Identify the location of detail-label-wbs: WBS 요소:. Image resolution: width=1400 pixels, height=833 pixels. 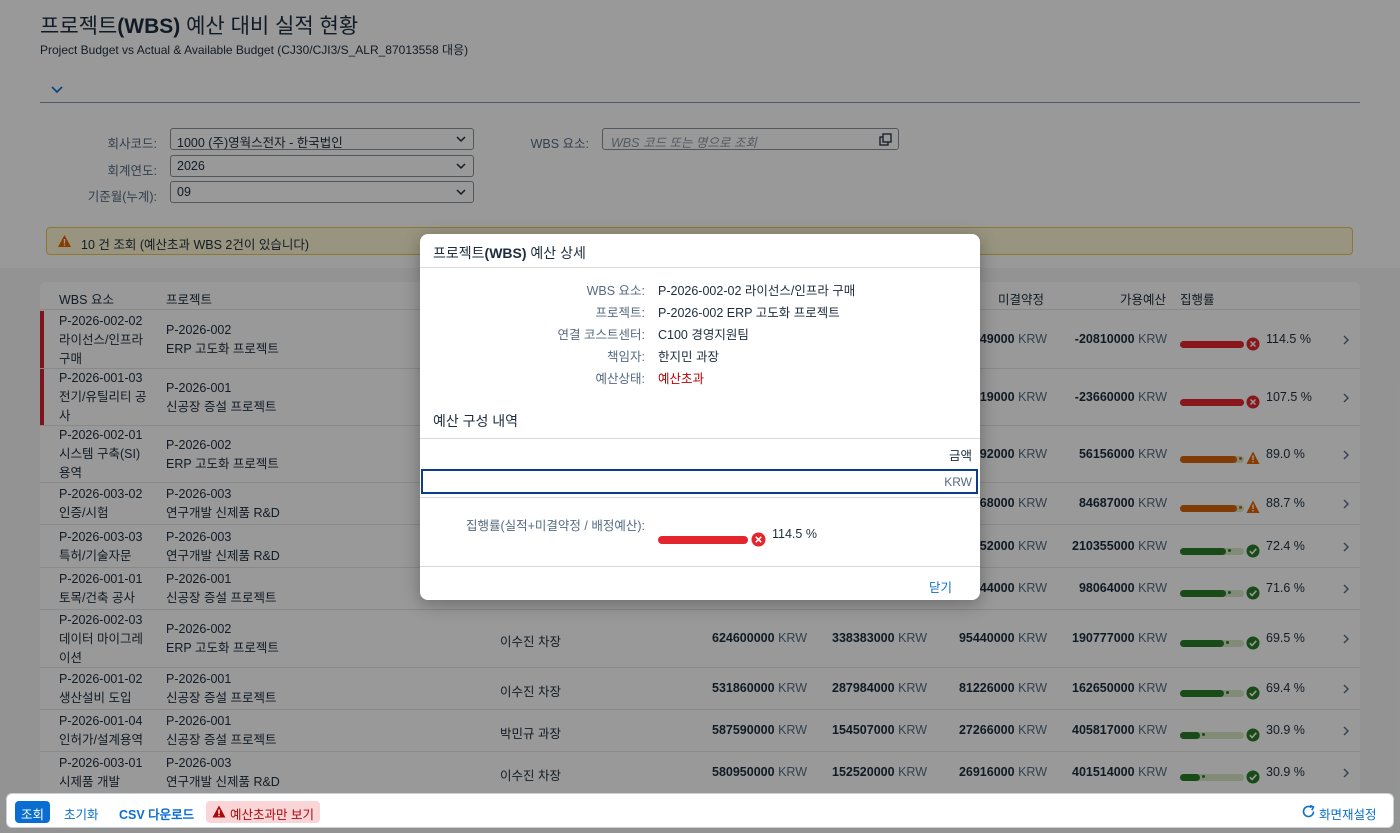
(615, 291).